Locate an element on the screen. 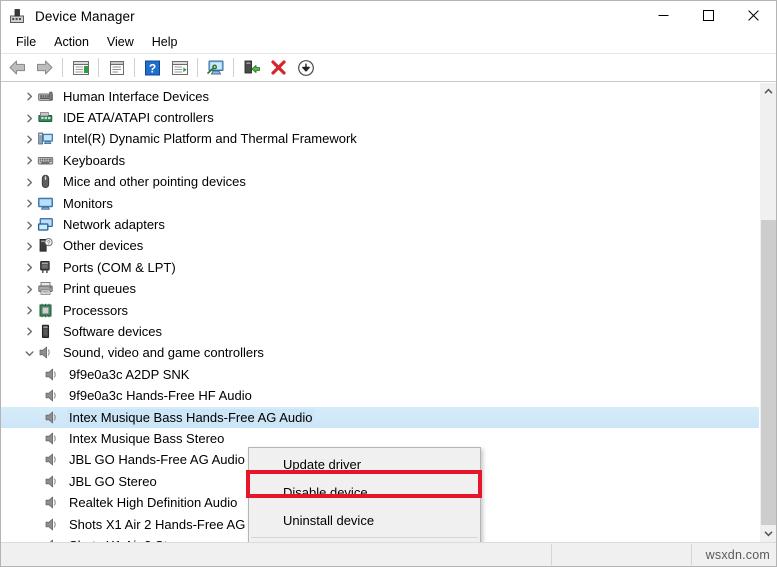  tree-item-label: 9f9e0a3c Hands-Free HF Audio is located at coordinates (160, 396).